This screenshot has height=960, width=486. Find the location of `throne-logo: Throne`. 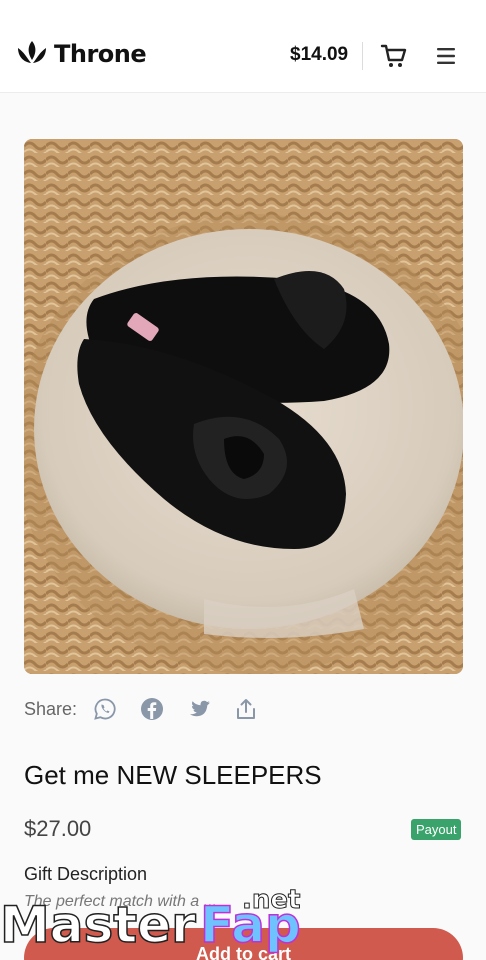

throne-logo: Throne is located at coordinates (81, 54).